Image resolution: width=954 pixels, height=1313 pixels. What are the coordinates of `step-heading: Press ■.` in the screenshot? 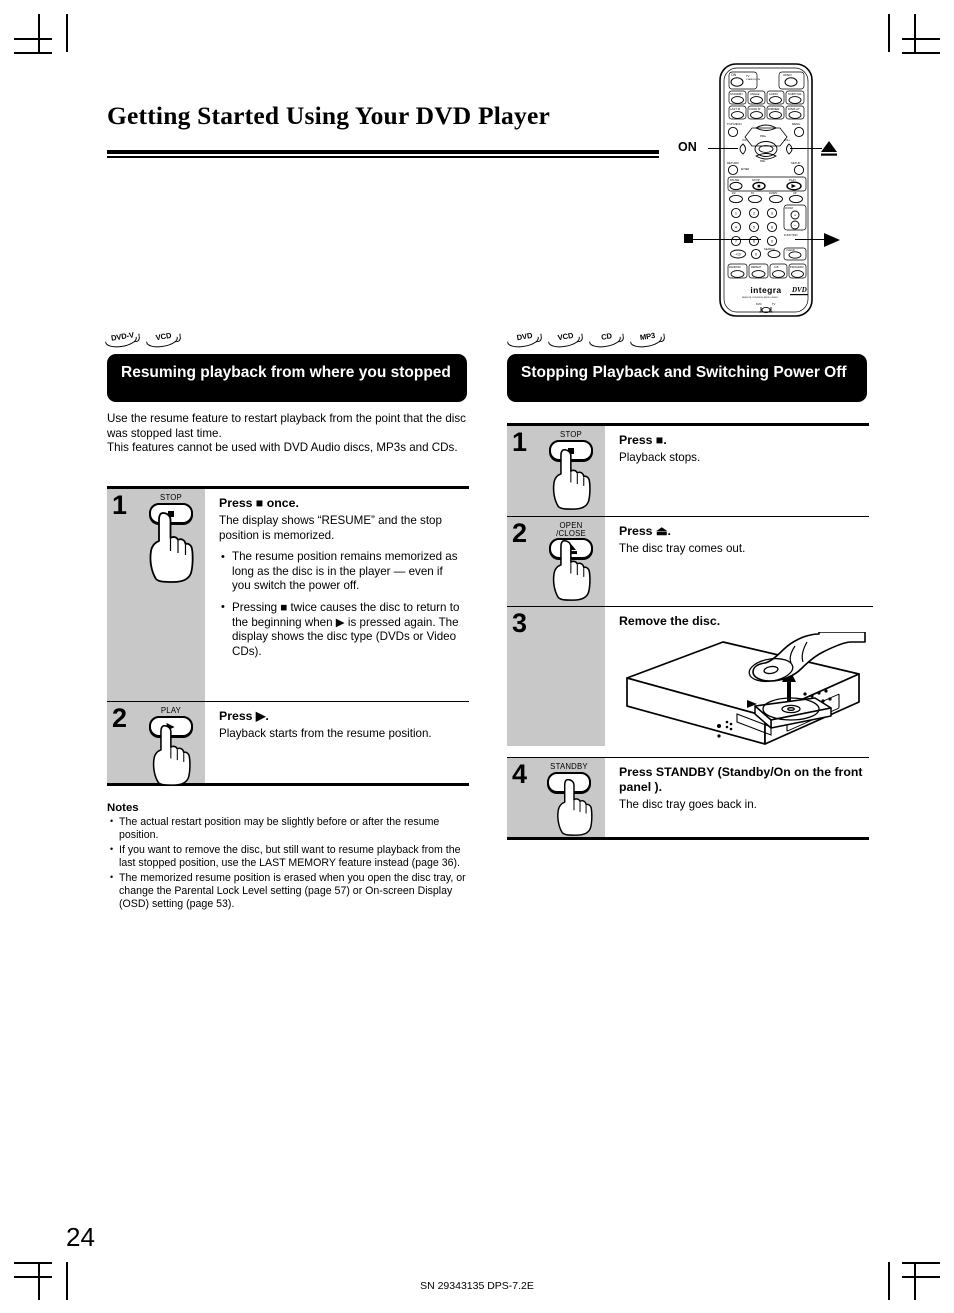 It's located at (643, 440).